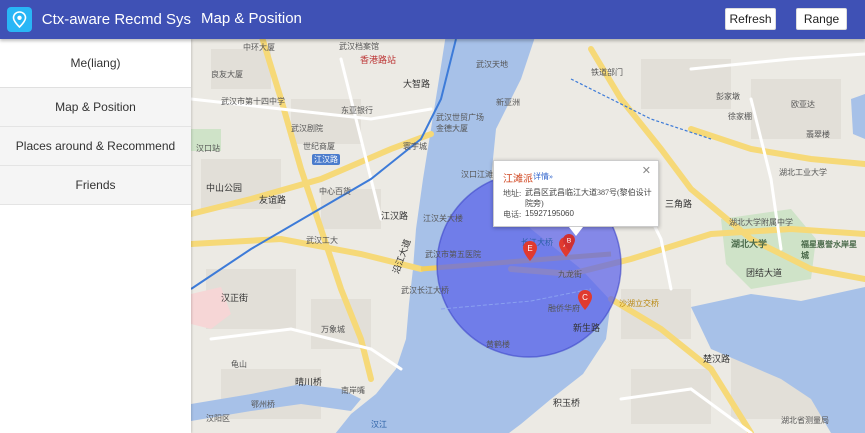 The width and height of the screenshot is (865, 433). What do you see at coordinates (512, 193) in the screenshot?
I see `address-label: 地址:` at bounding box center [512, 193].